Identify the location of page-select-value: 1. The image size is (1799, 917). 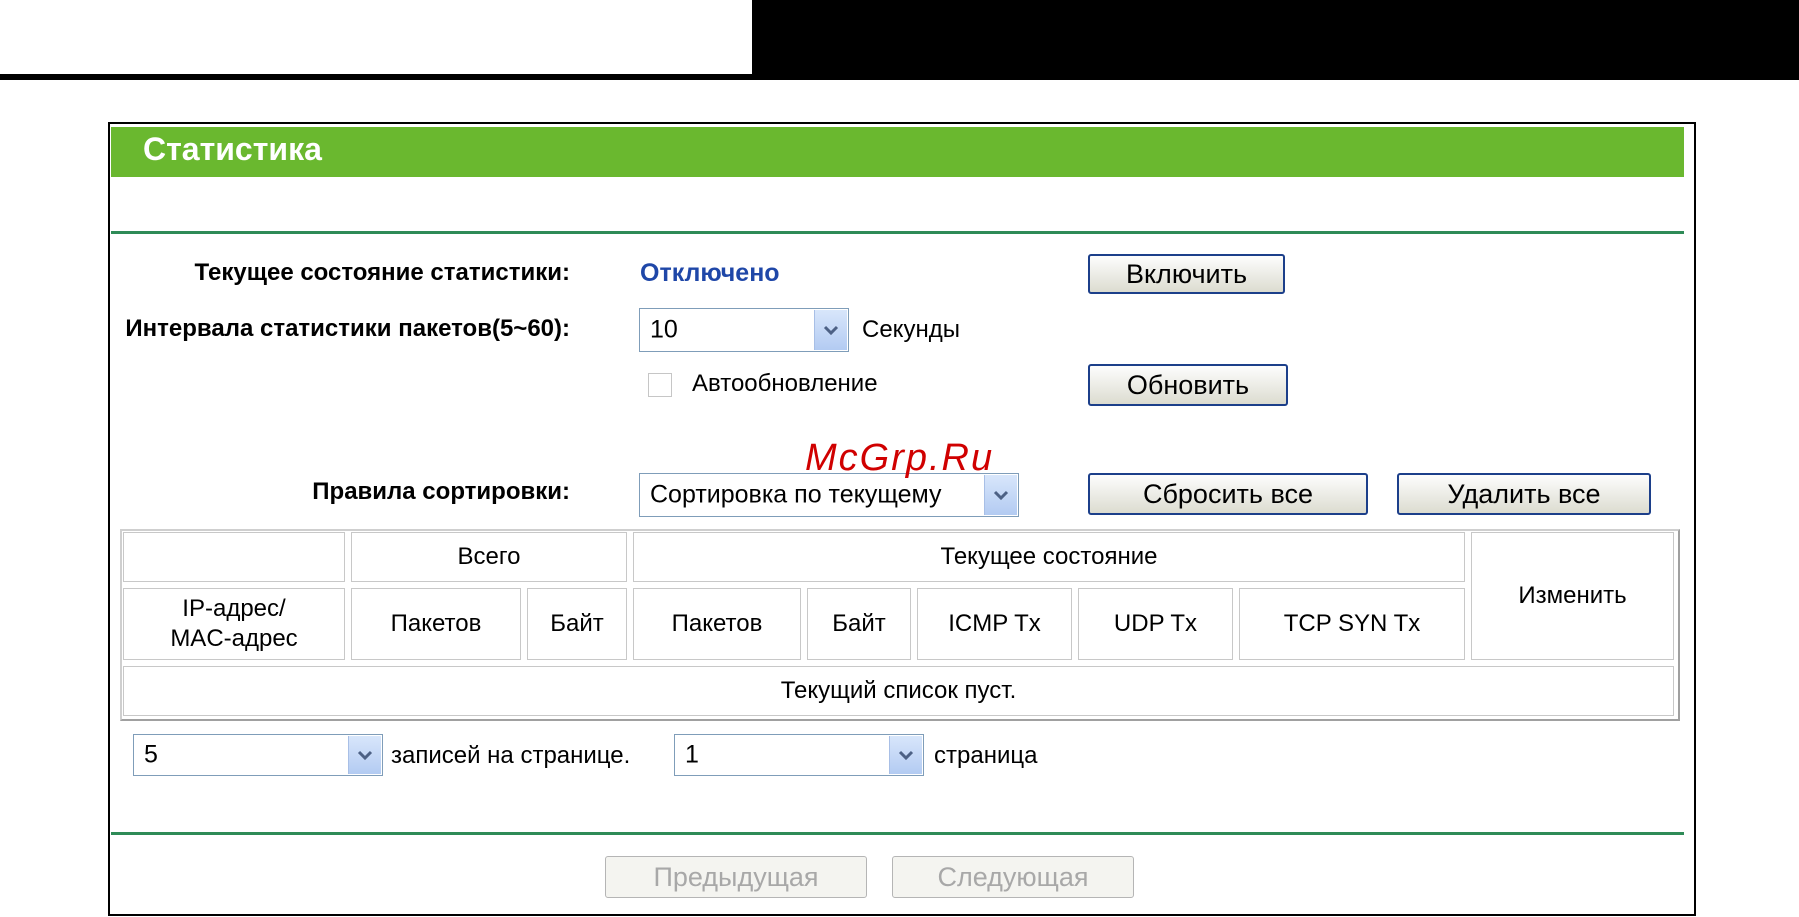
(692, 754).